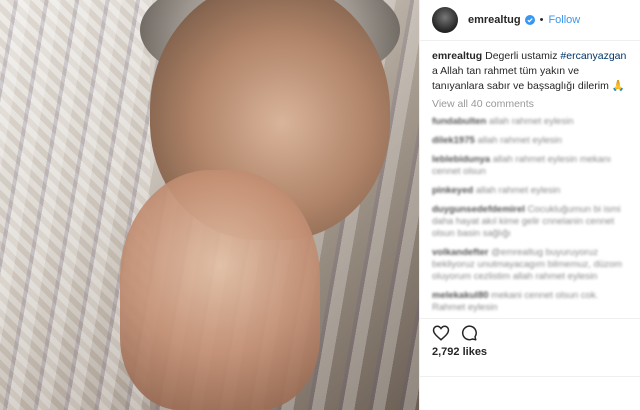  Describe the element at coordinates (457, 56) in the screenshot. I see `caption-username: emrealtug` at that location.